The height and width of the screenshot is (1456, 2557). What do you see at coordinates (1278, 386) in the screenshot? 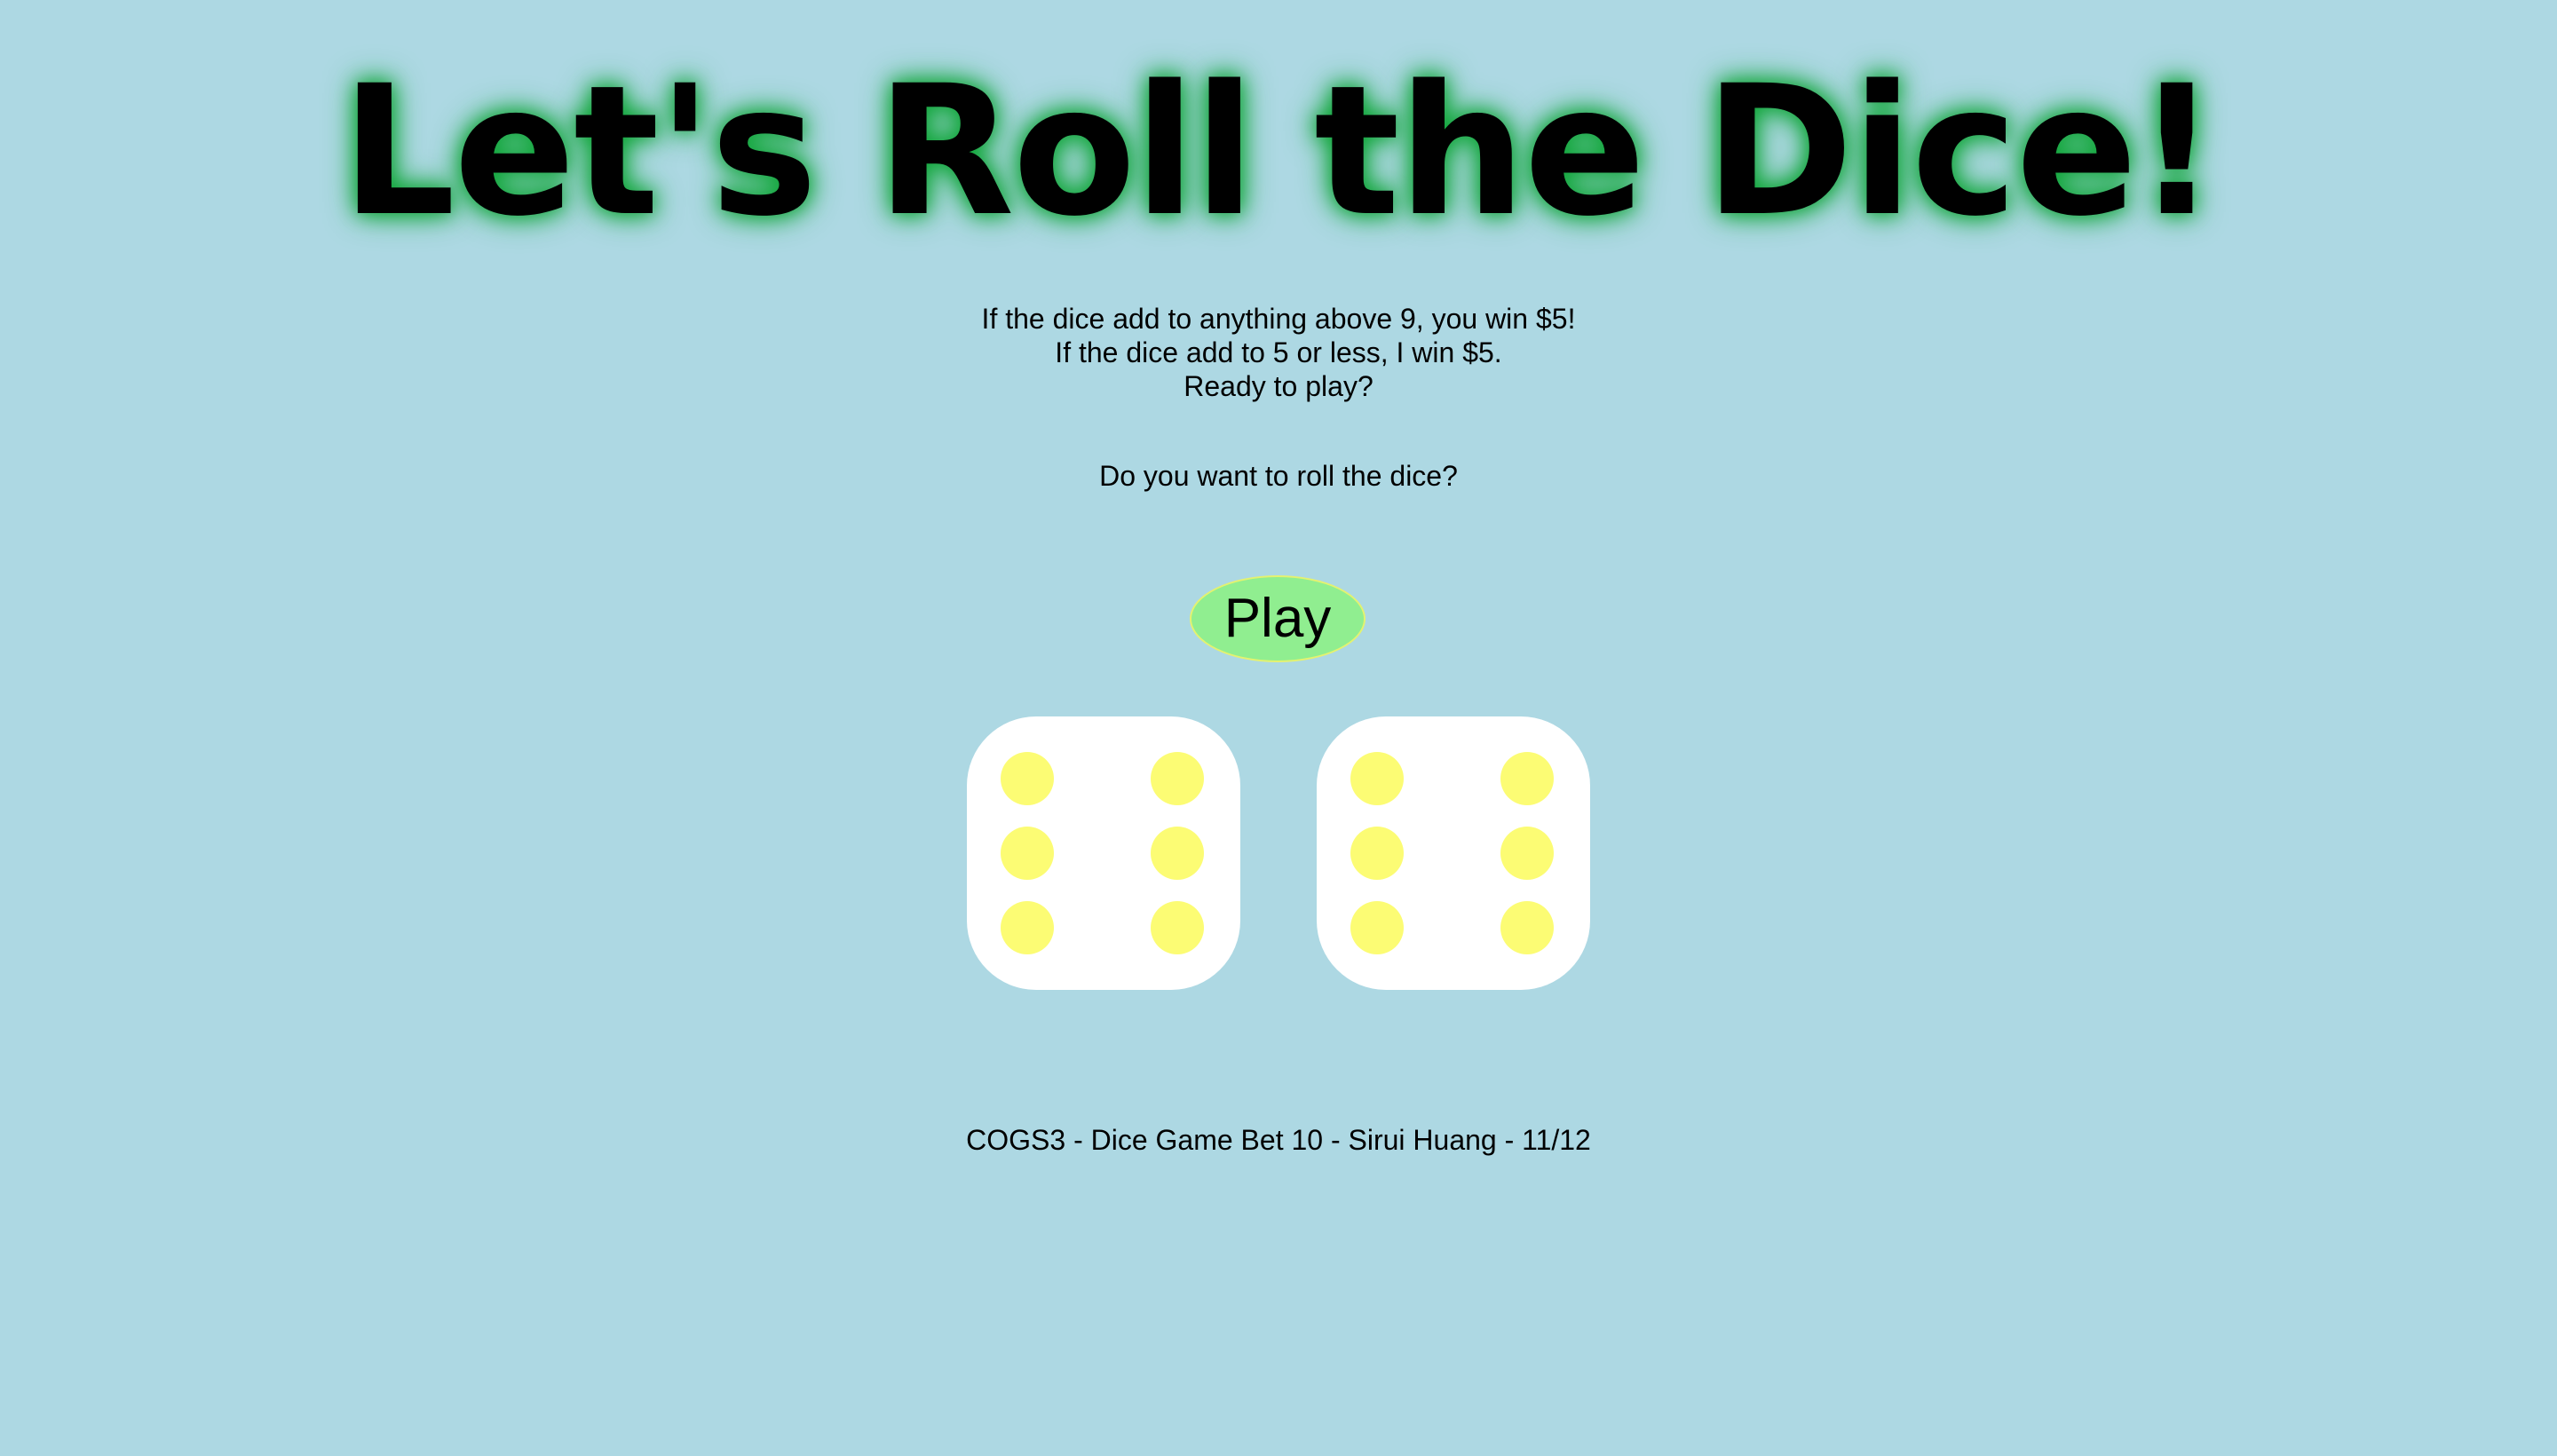
I see `rule-line-3: Ready to play?` at bounding box center [1278, 386].